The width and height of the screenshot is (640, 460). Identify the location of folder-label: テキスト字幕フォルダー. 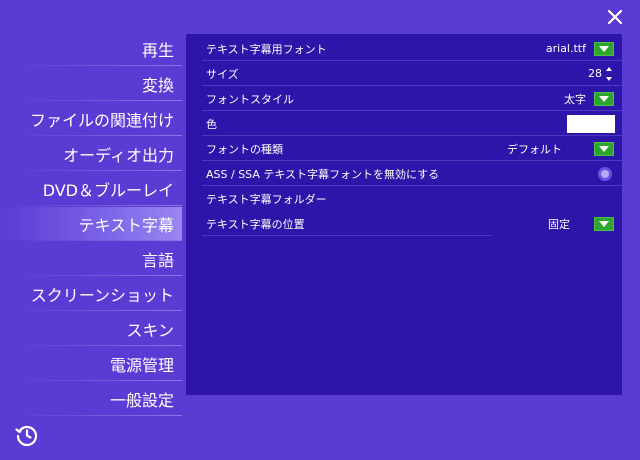
(266, 199).